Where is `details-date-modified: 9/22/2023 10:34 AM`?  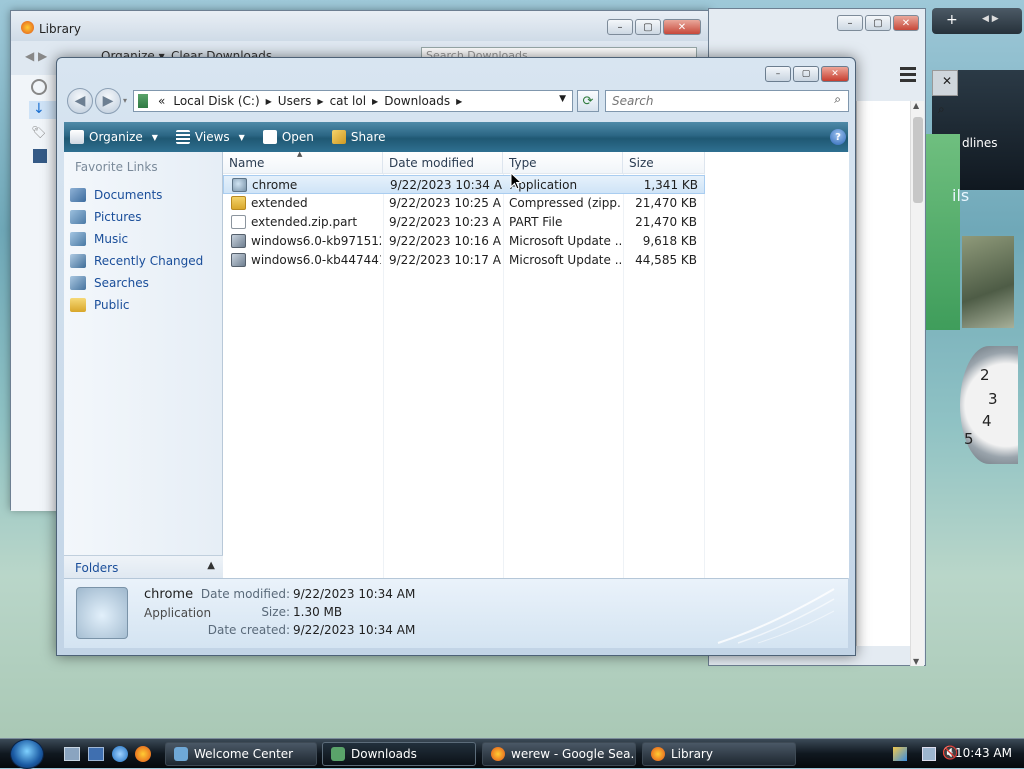 details-date-modified: 9/22/2023 10:34 AM is located at coordinates (354, 594).